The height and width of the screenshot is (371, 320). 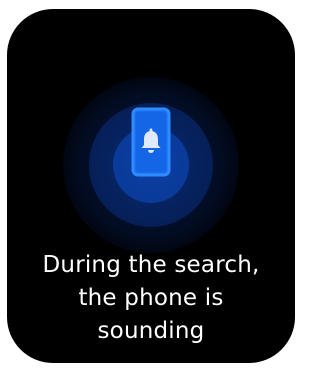 What do you see at coordinates (151, 265) in the screenshot?
I see `message-line-1: During the search,` at bounding box center [151, 265].